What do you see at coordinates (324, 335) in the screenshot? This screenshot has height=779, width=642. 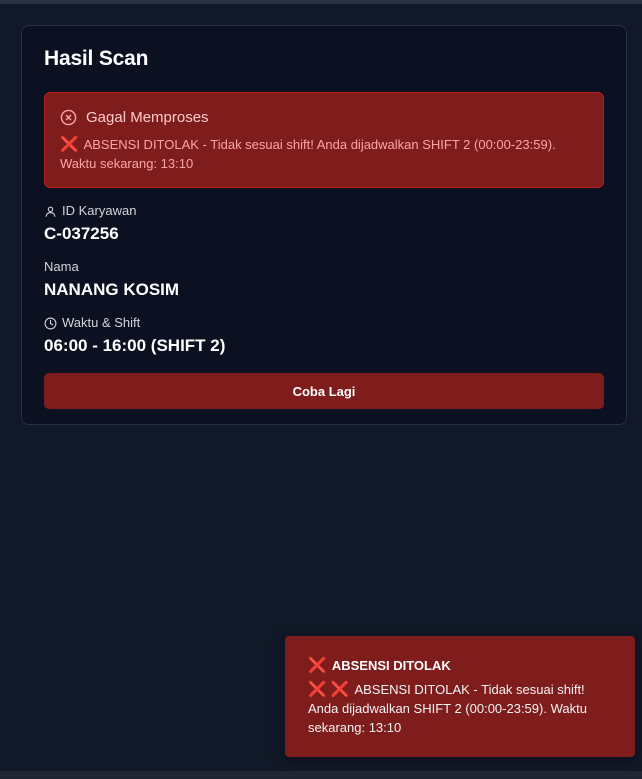 I see `time-shift-field: Waktu & Shift 06:00 - 16:00 (SHIFT 2)` at bounding box center [324, 335].